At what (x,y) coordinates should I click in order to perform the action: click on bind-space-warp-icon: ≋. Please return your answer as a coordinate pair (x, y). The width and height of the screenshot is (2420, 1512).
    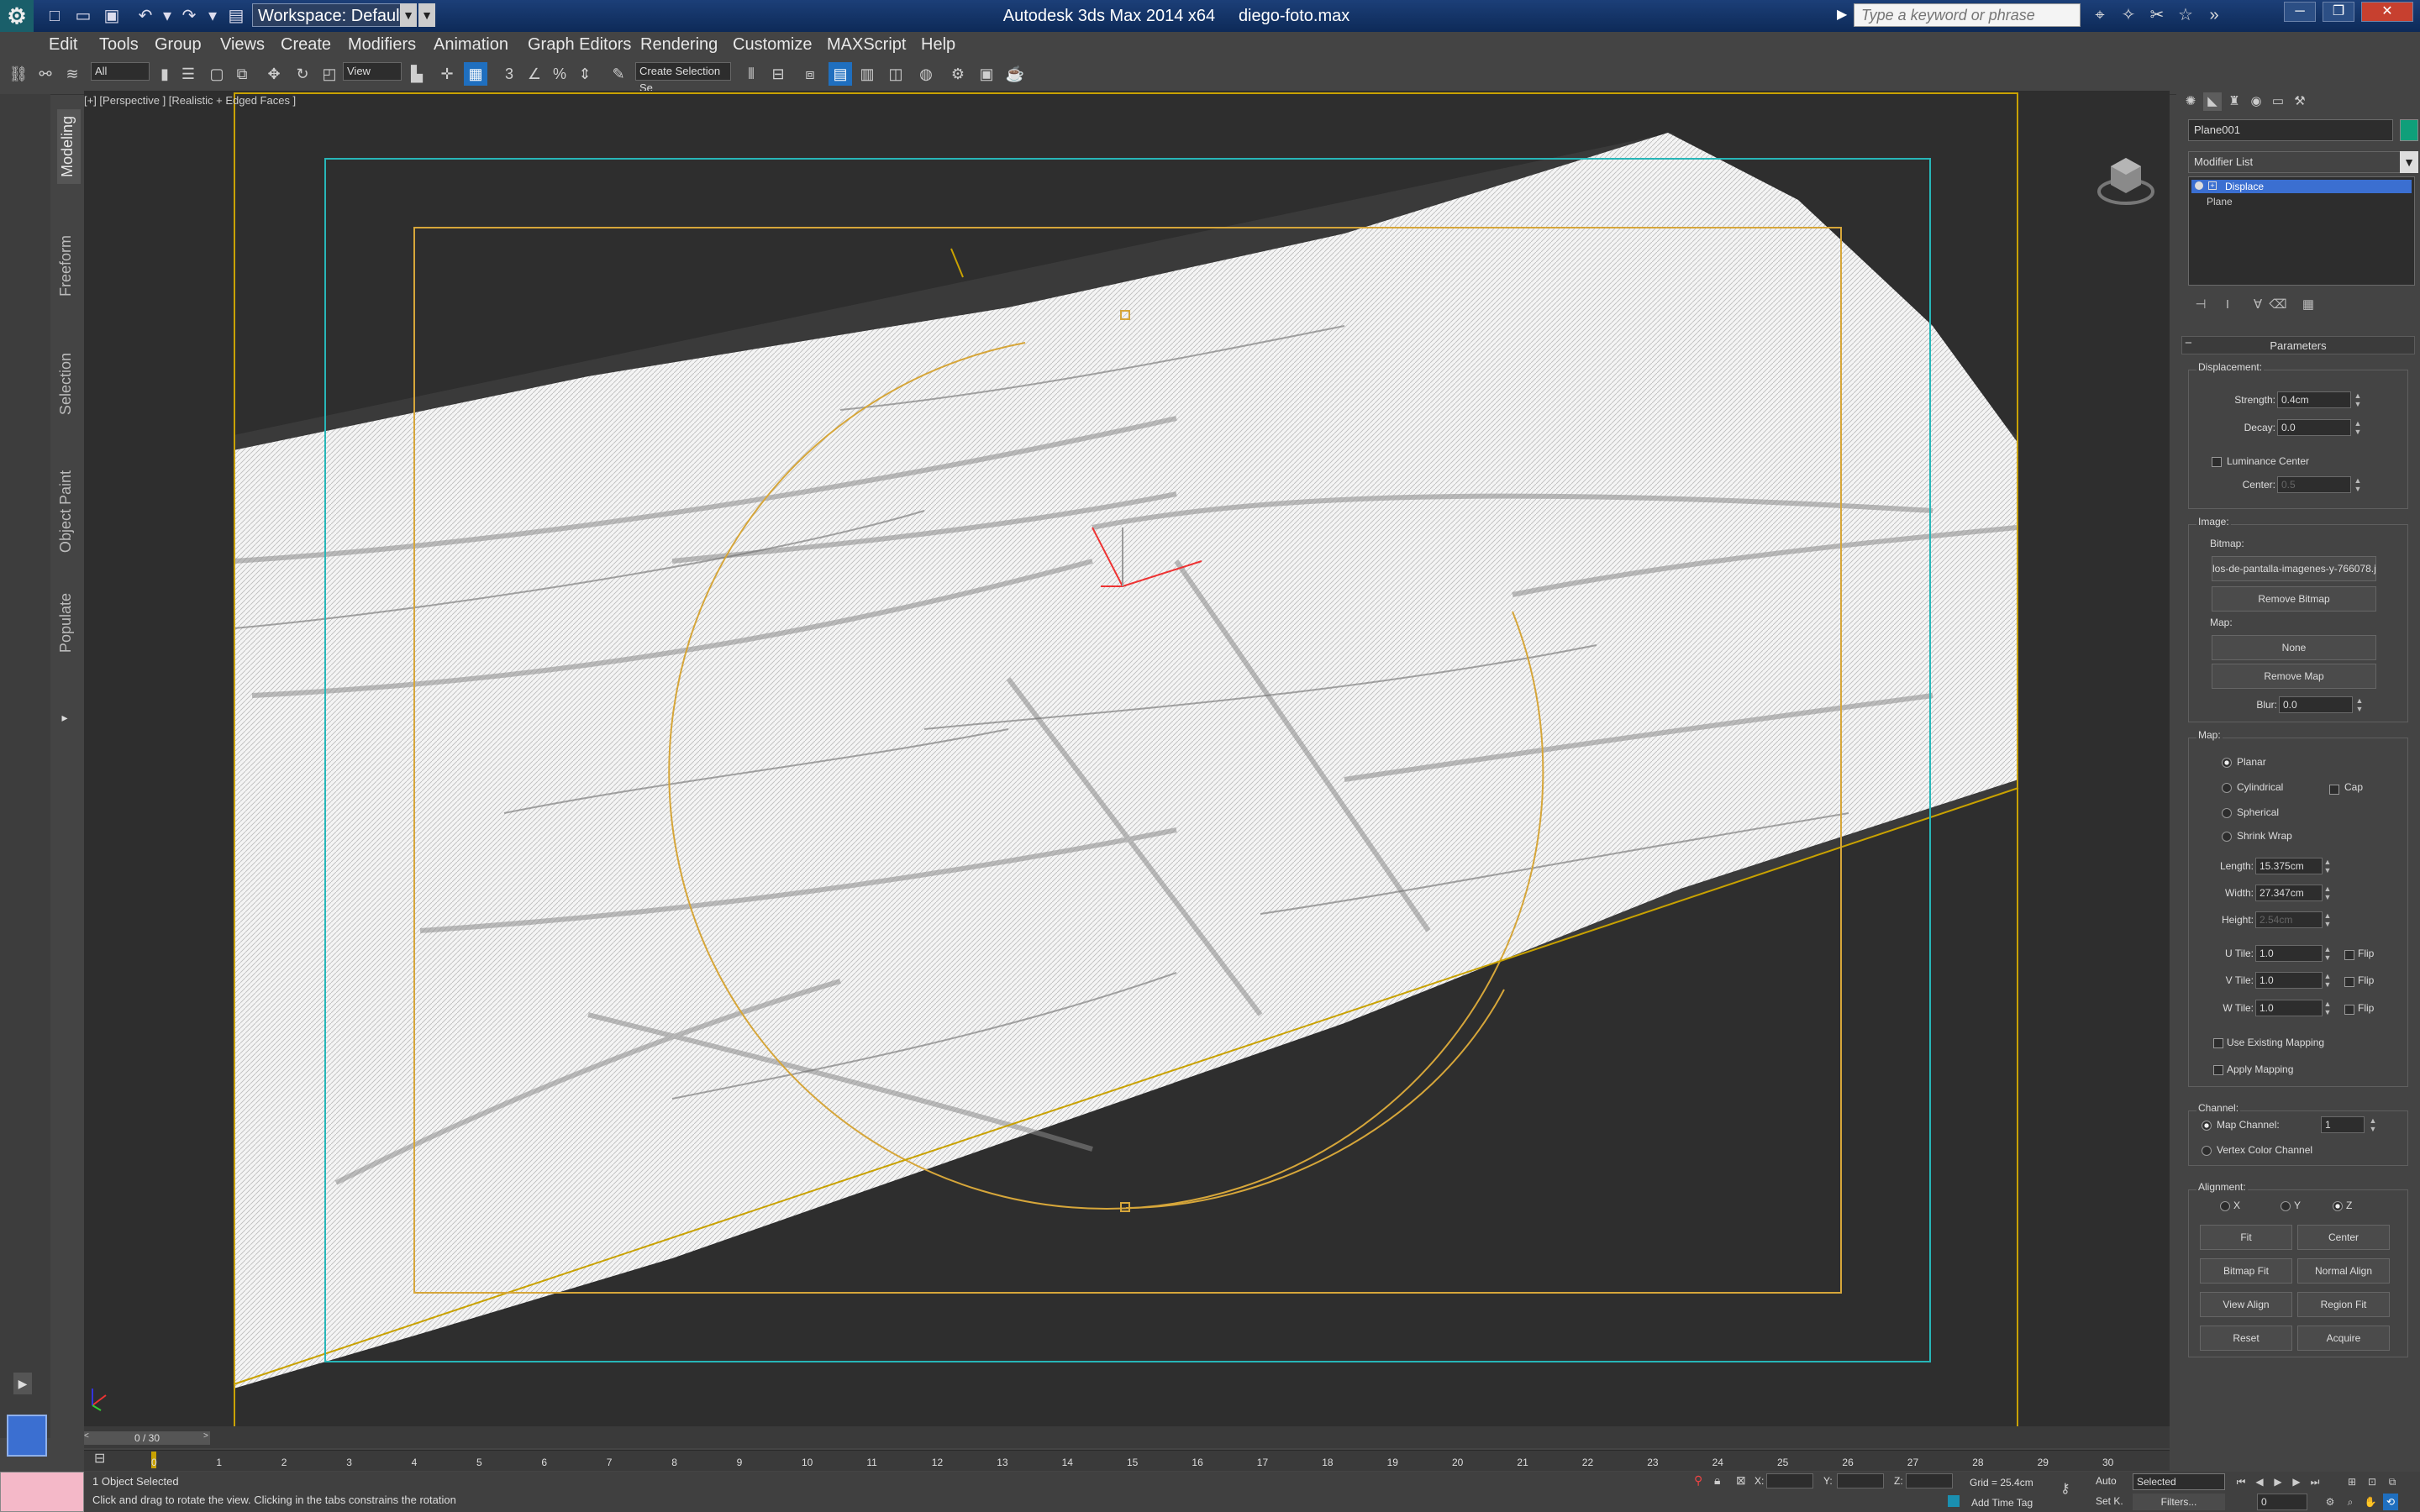
    Looking at the image, I should click on (72, 74).